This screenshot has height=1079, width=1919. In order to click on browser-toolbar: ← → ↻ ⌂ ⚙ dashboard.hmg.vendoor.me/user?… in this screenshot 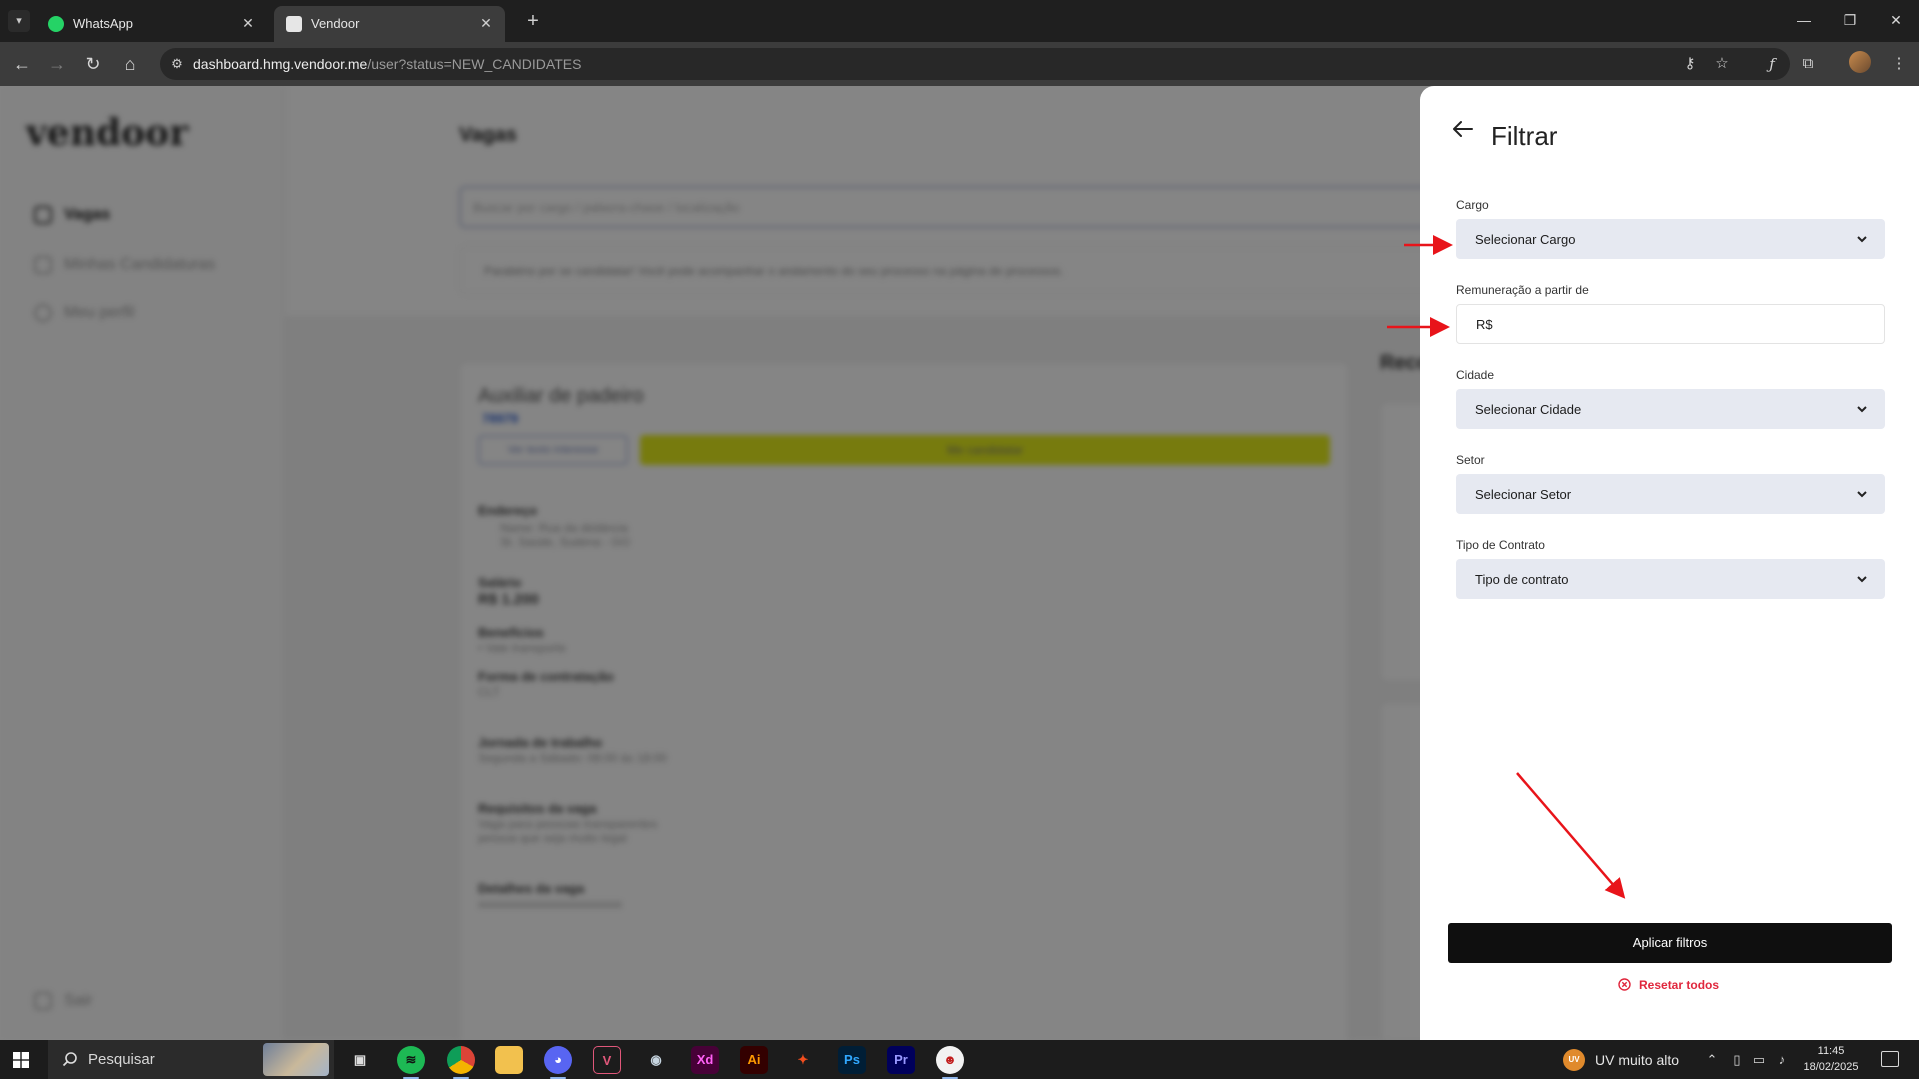, I will do `click(959, 64)`.